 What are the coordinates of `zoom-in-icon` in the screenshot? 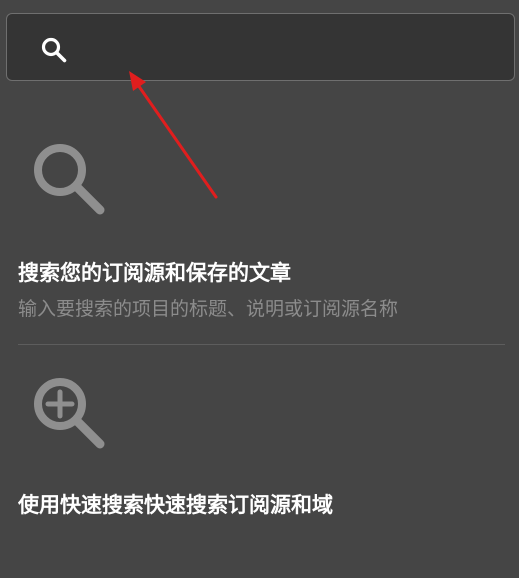 It's located at (69, 413).